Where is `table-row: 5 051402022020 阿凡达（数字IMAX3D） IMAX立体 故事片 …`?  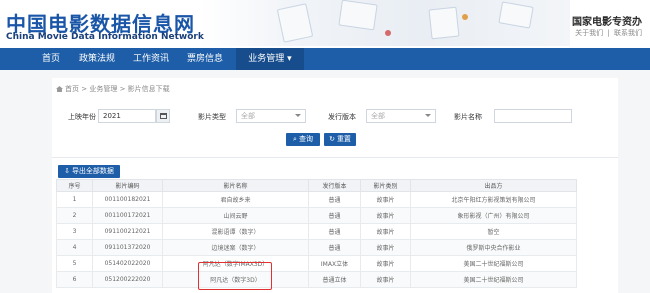 table-row: 5 051402022020 阿凡达（数字IMAX3D） IMAX立体 故事片 … is located at coordinates (316, 263).